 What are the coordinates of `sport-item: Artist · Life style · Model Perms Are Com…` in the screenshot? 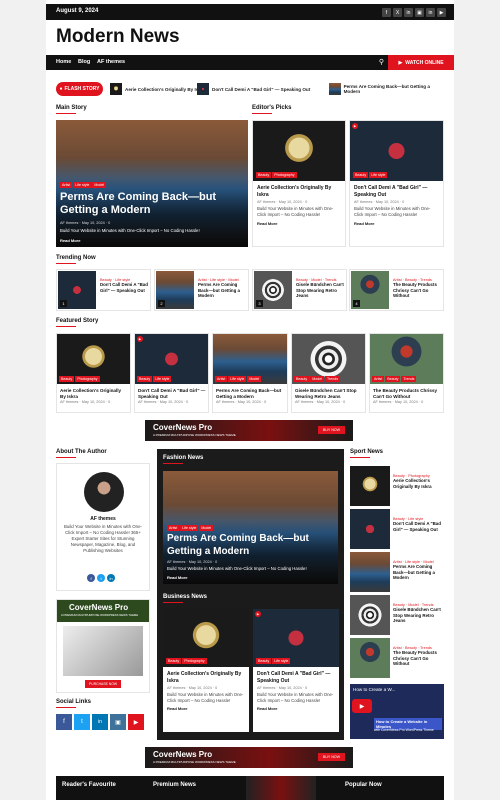 It's located at (397, 573).